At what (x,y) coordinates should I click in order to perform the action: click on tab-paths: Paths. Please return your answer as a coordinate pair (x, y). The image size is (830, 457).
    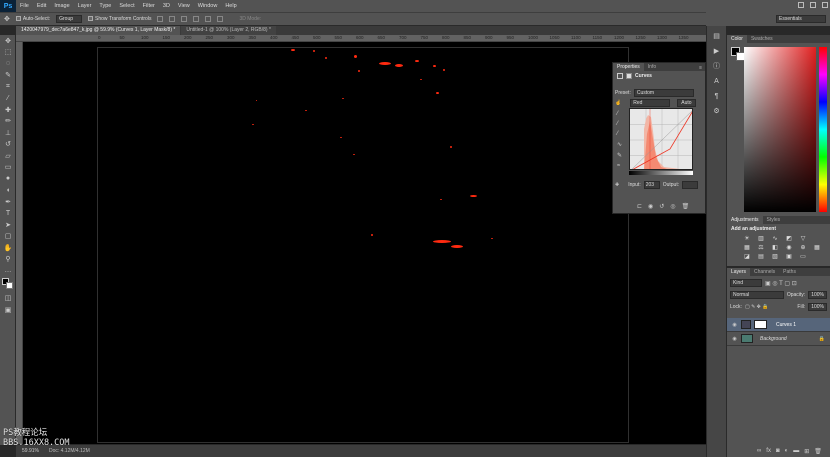
    Looking at the image, I should click on (789, 272).